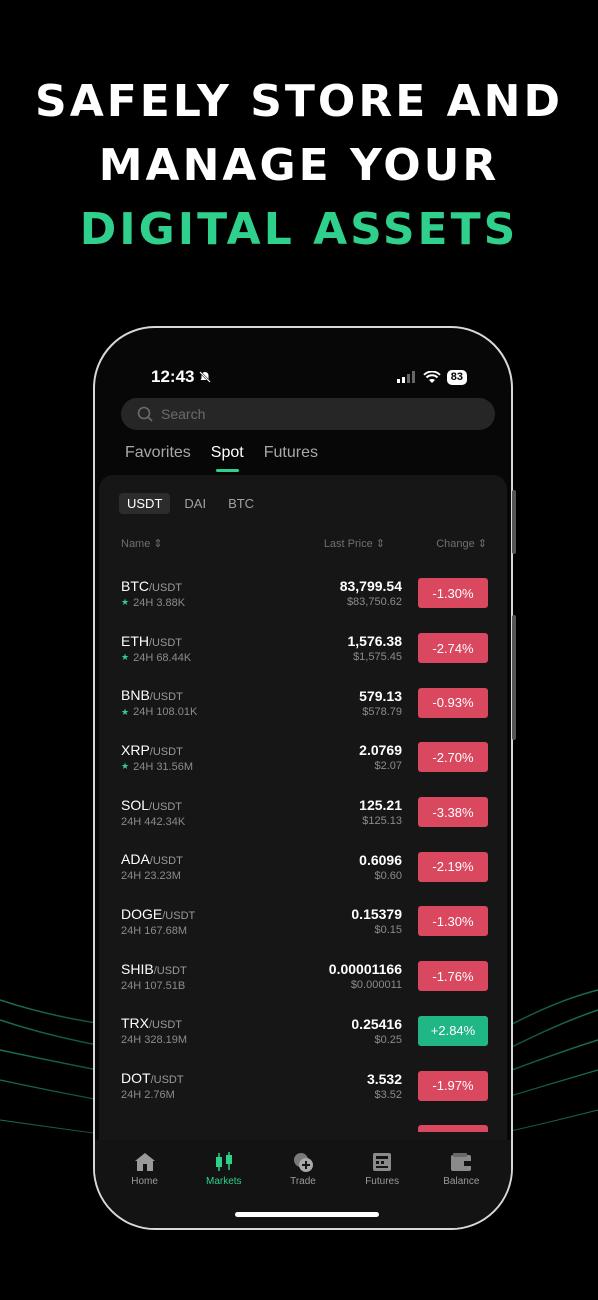  Describe the element at coordinates (311, 414) in the screenshot. I see `search-input` at that location.